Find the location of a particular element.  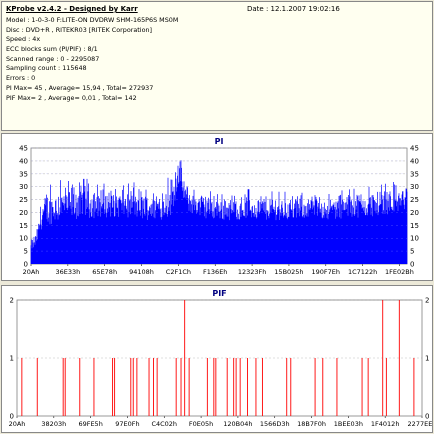

pif-summary-line: PIF Max= 2 , Average= 0,01 , Total= 142 is located at coordinates (71, 97).